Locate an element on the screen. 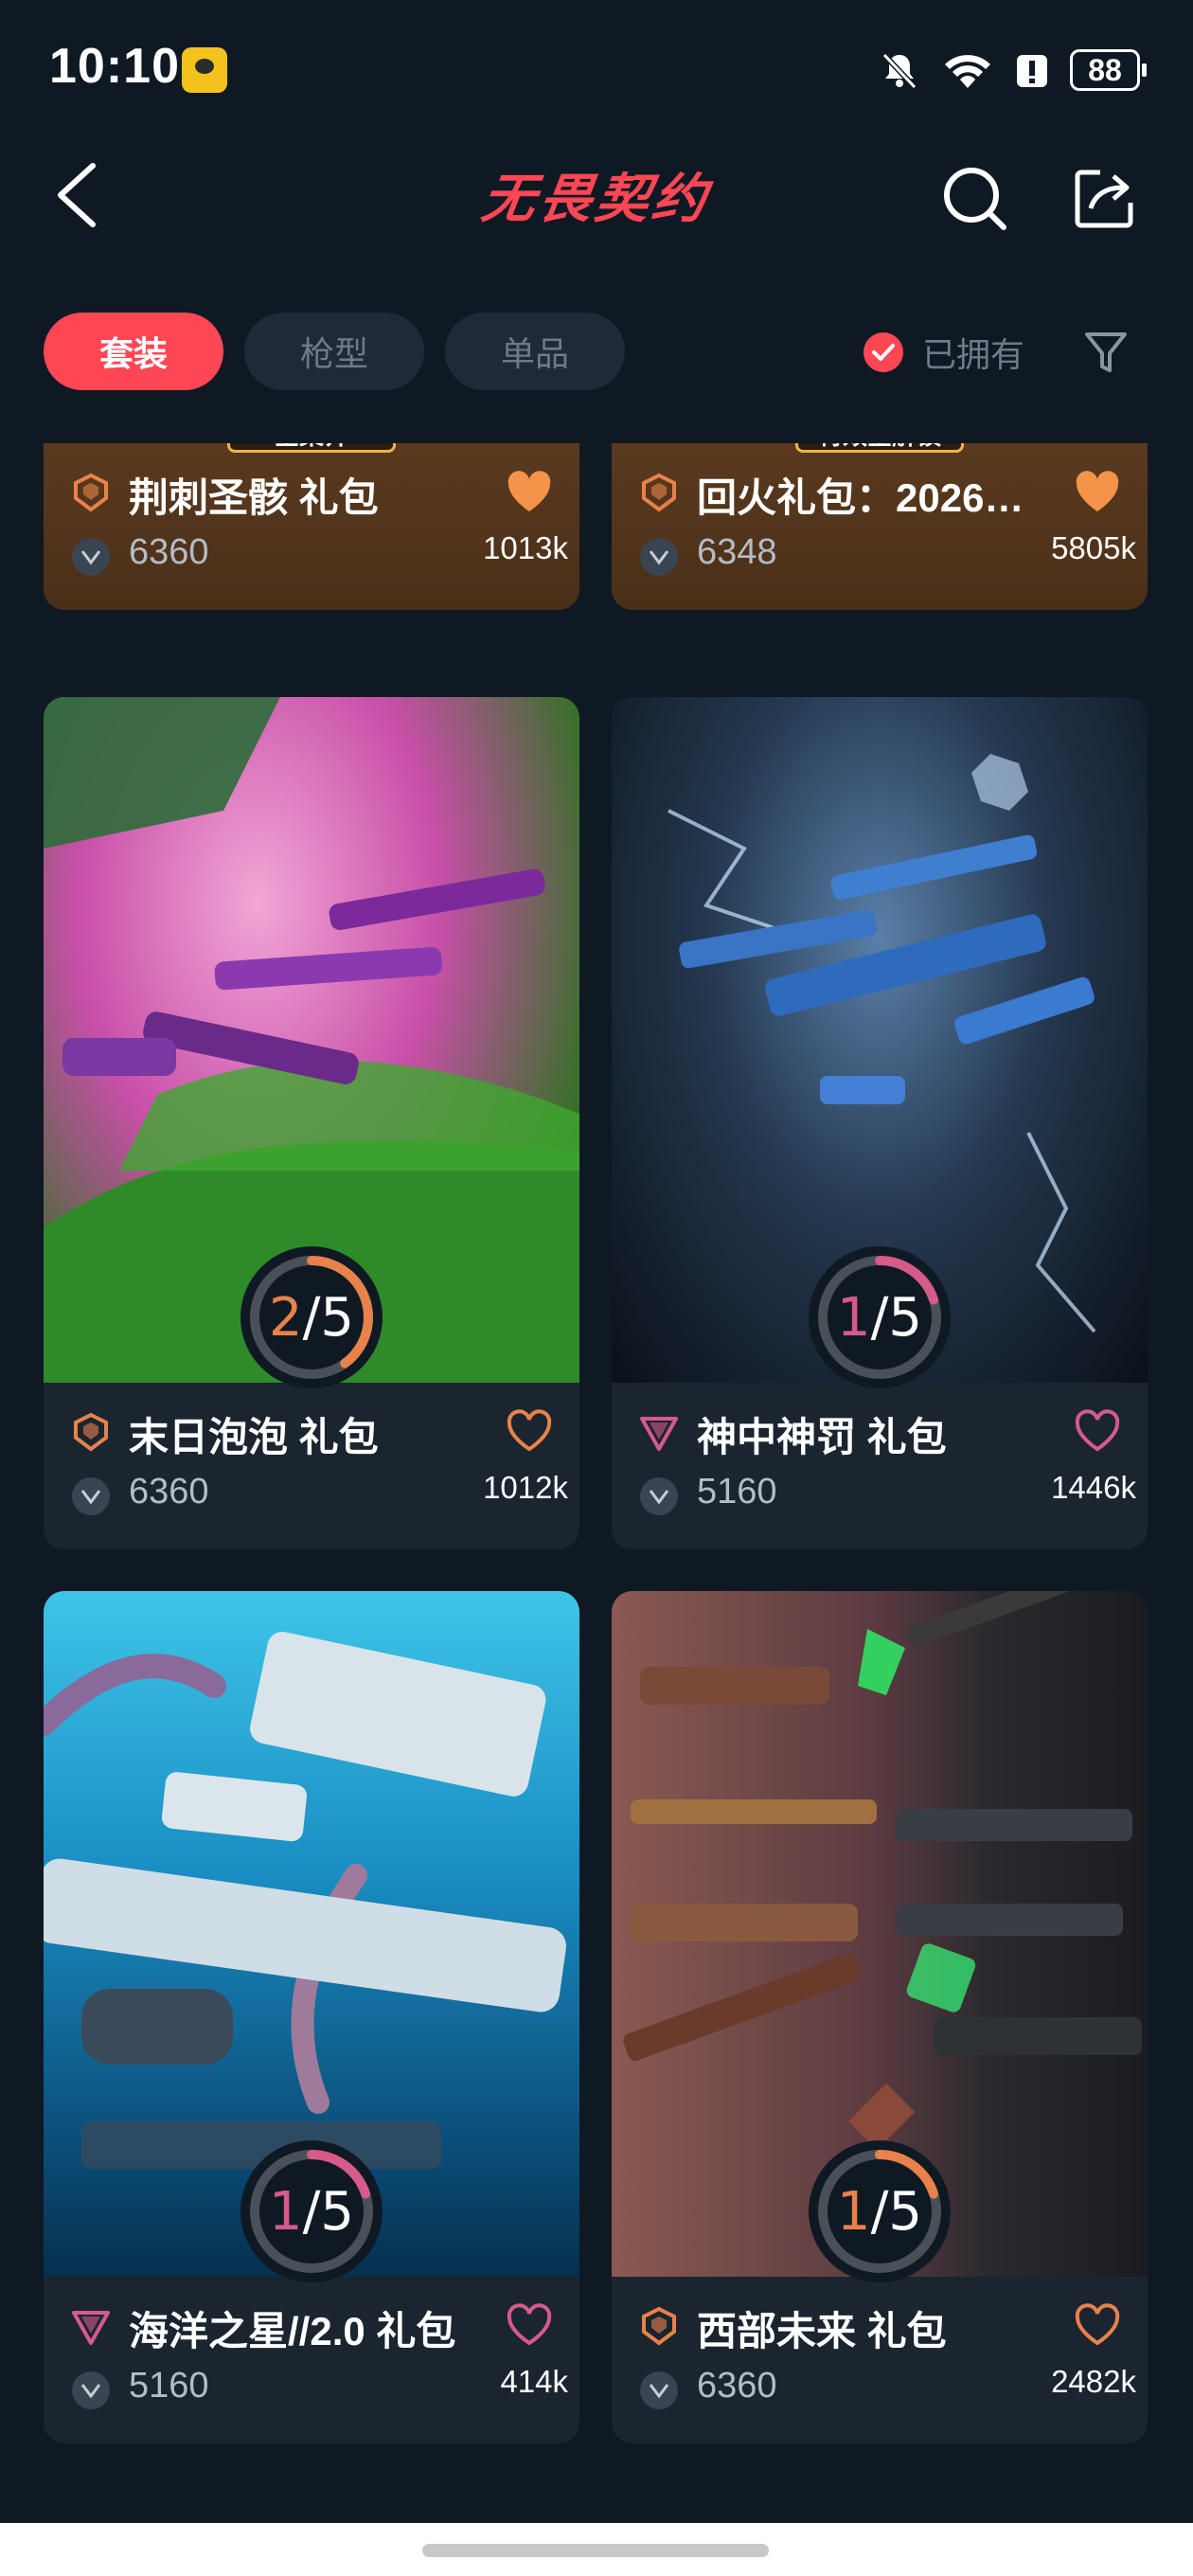 The height and width of the screenshot is (2576, 1193). bundle-card: 1/5 神中神罚 礼包 5160 1446k is located at coordinates (880, 1123).